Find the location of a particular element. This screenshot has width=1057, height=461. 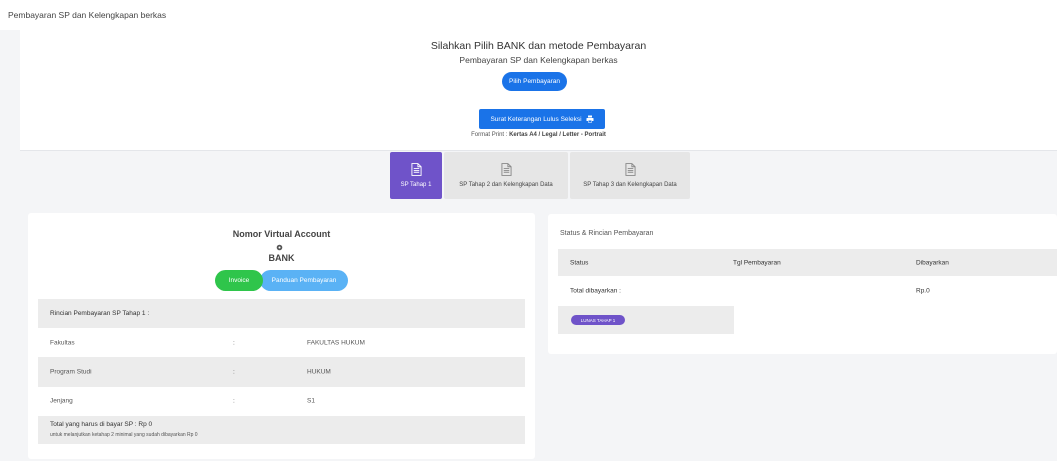

tab-sp-tahap-2: SP Tahap 2 dan Kelengkapan Data is located at coordinates (506, 175).